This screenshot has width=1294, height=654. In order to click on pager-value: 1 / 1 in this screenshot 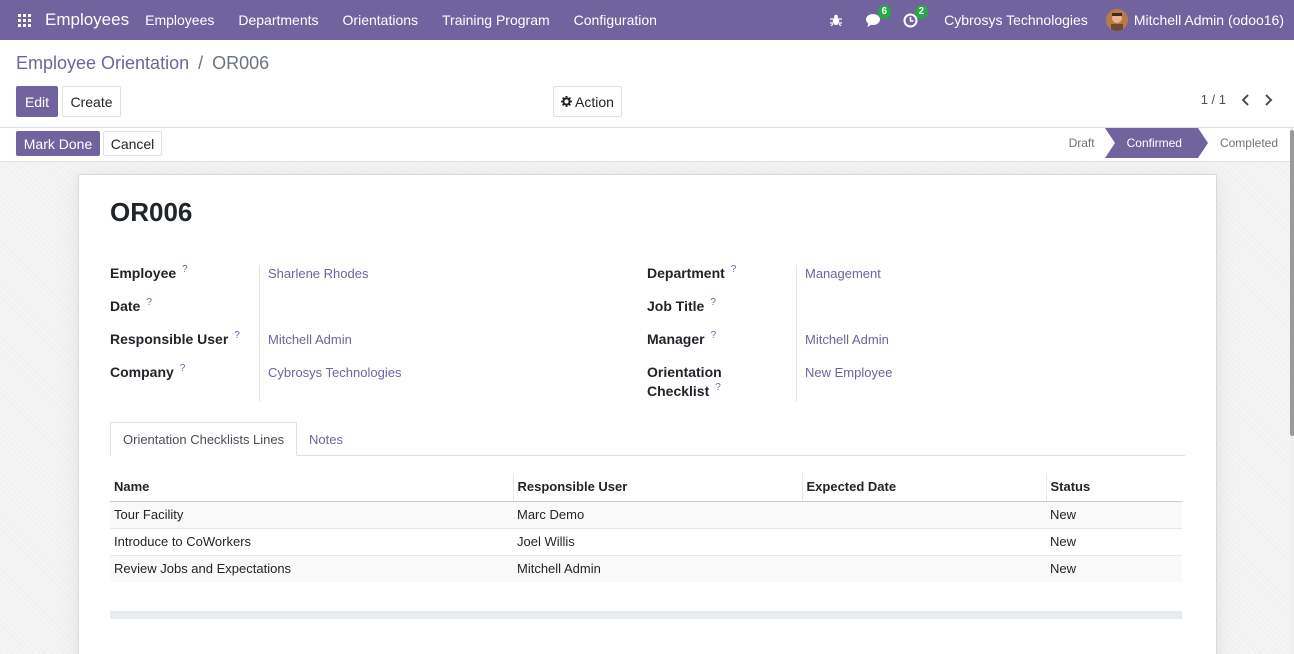, I will do `click(1213, 99)`.